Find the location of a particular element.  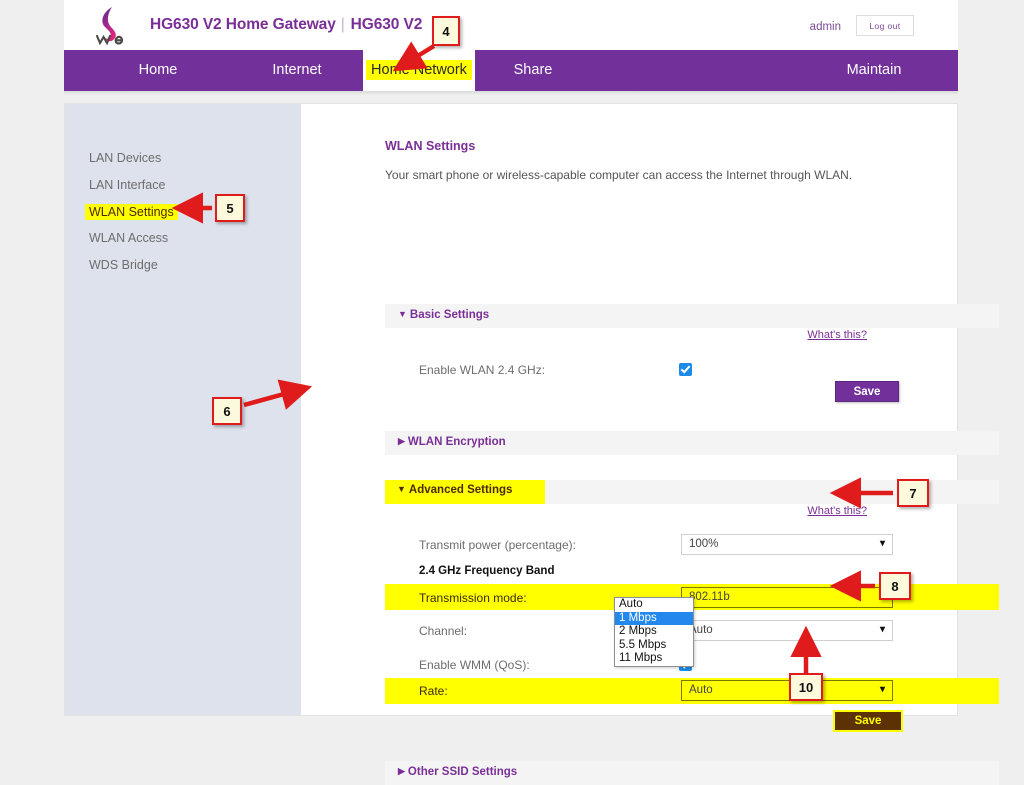

callout-6: 6 is located at coordinates (227, 411).